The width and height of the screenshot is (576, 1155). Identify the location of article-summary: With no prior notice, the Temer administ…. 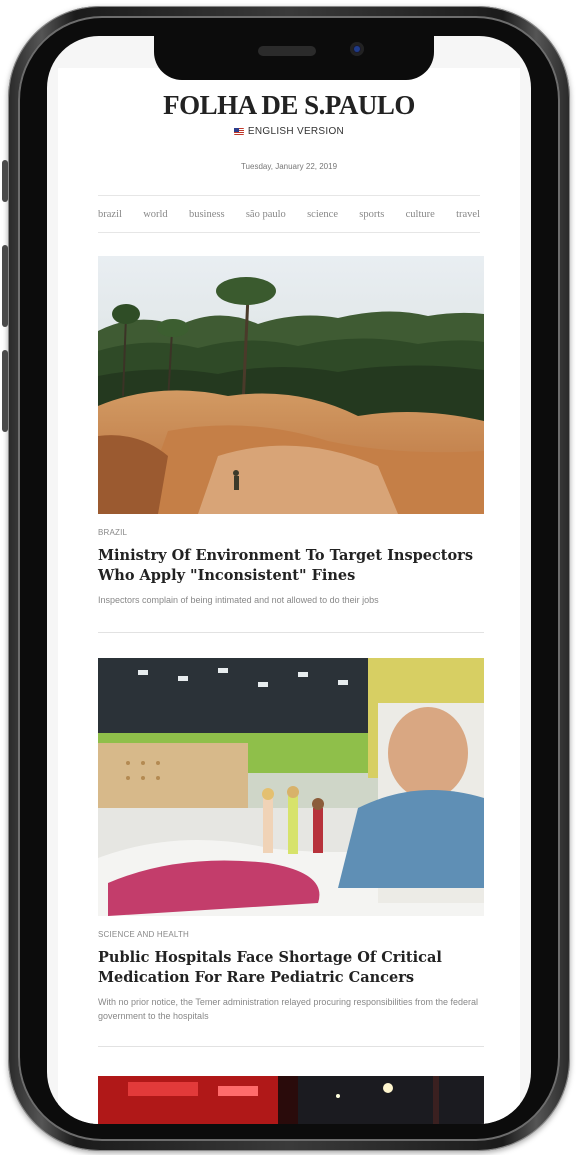
(288, 1009).